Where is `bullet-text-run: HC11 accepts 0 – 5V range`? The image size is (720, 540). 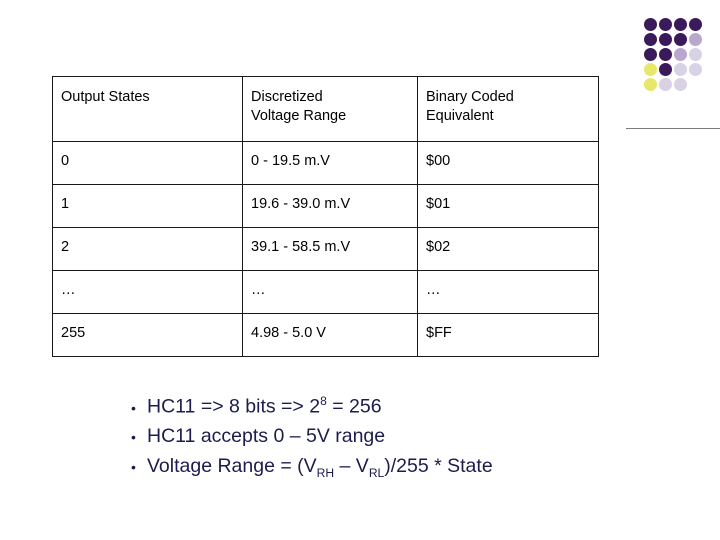 bullet-text-run: HC11 accepts 0 – 5V range is located at coordinates (266, 436).